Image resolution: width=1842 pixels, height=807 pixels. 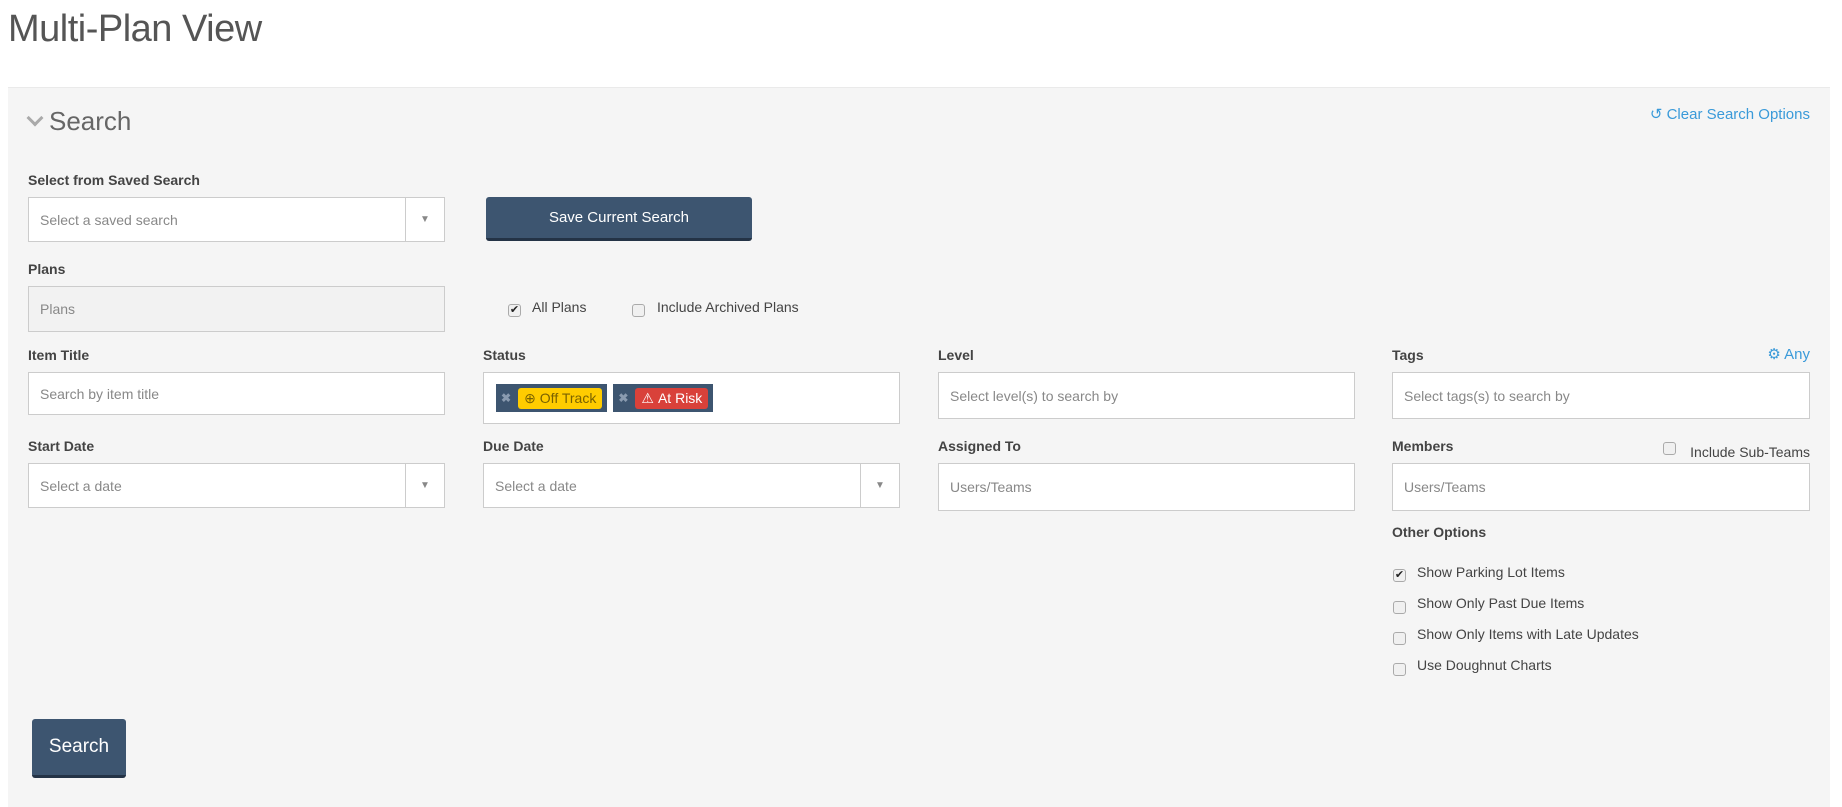 I want to click on assigned-to-input: Users/Teams, so click(x=1146, y=487).